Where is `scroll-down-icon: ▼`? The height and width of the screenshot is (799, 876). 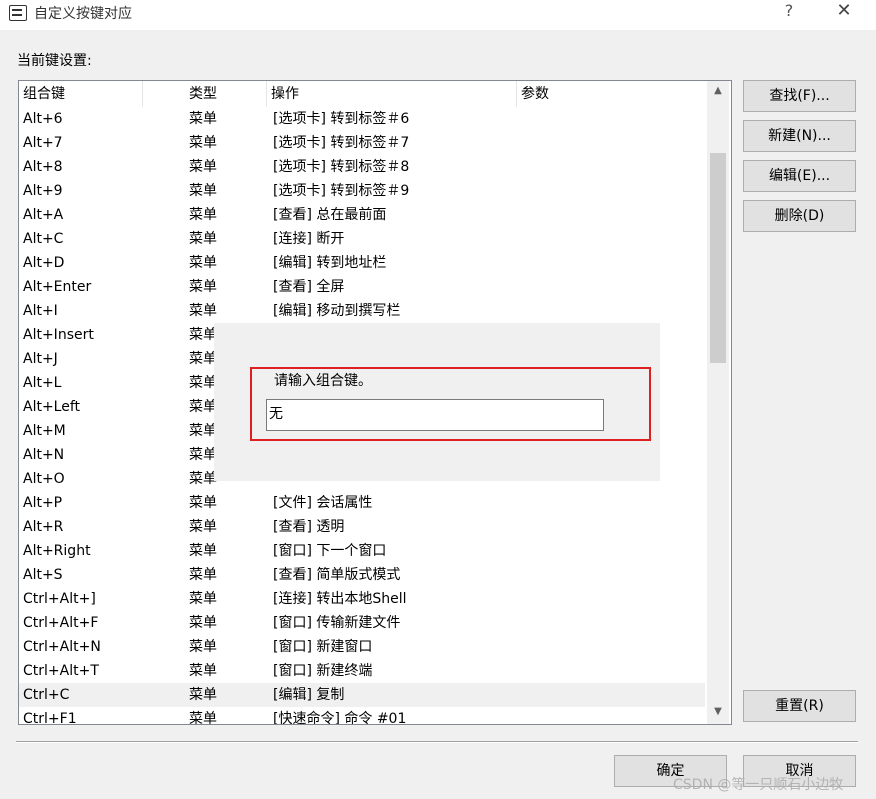 scroll-down-icon: ▼ is located at coordinates (718, 712).